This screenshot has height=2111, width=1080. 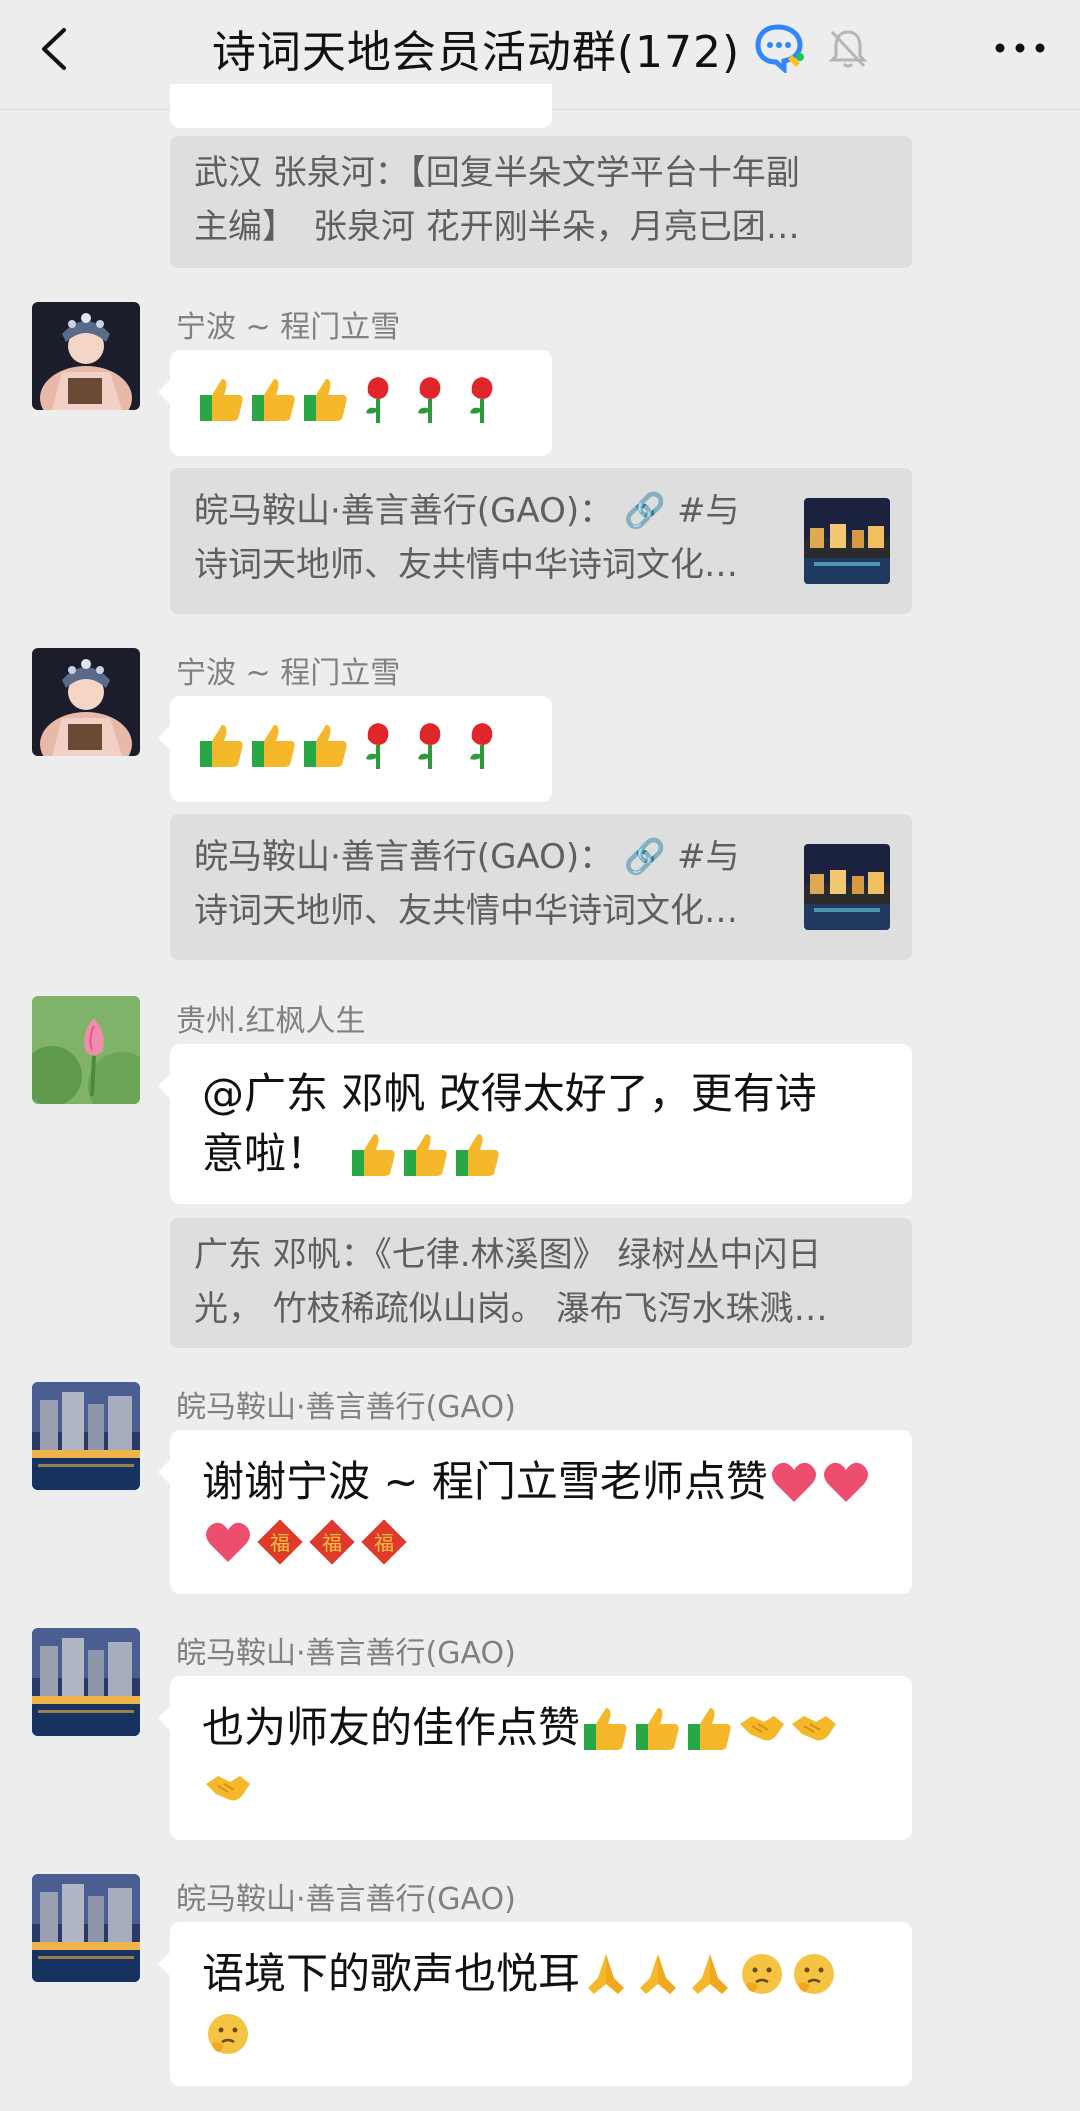 What do you see at coordinates (535, 1758) in the screenshot?
I see `message-bubble: 也为师友的佳作点赞` at bounding box center [535, 1758].